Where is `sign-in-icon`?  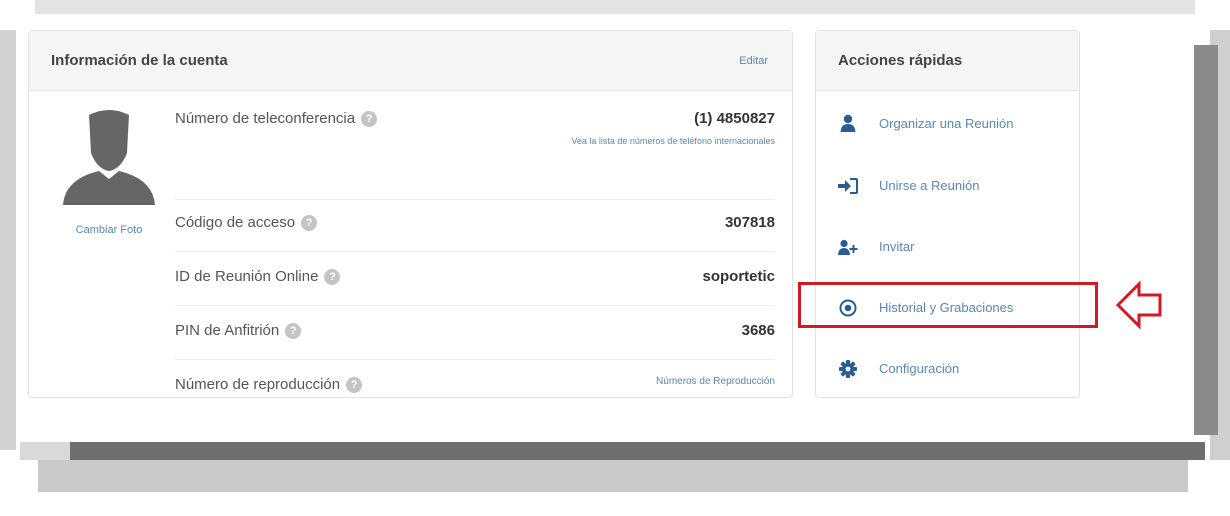
sign-in-icon is located at coordinates (848, 186).